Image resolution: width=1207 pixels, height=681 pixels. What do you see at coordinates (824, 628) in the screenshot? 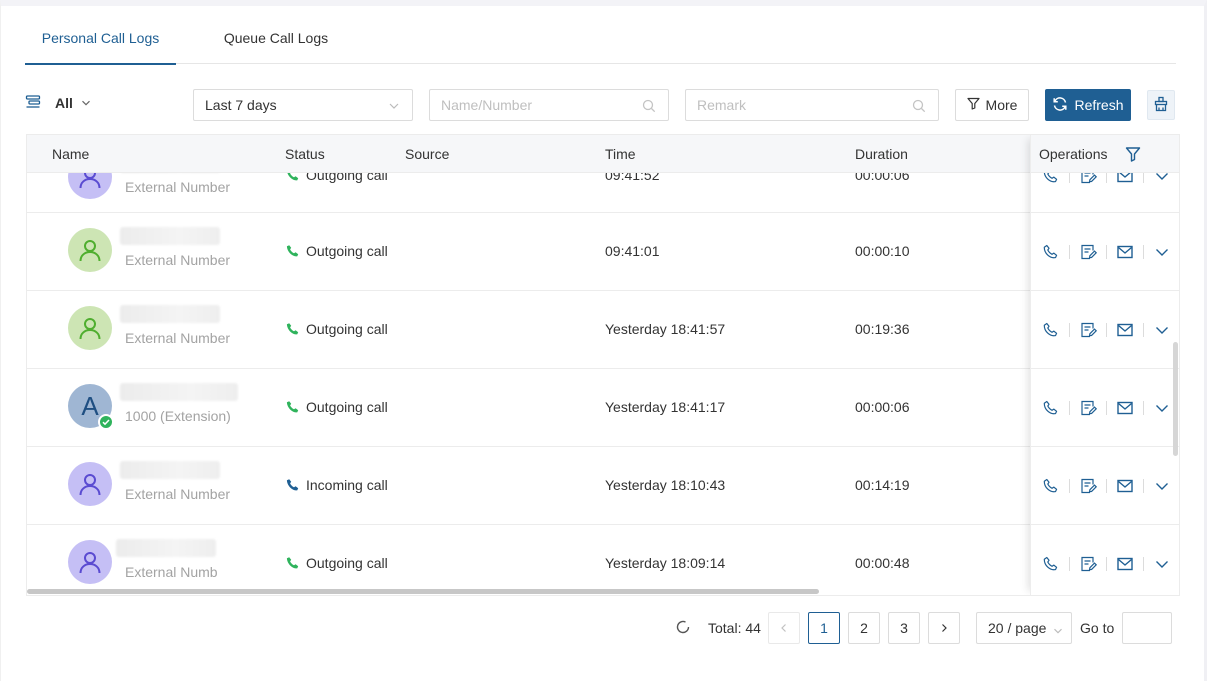
I see `page-1-button: 1` at bounding box center [824, 628].